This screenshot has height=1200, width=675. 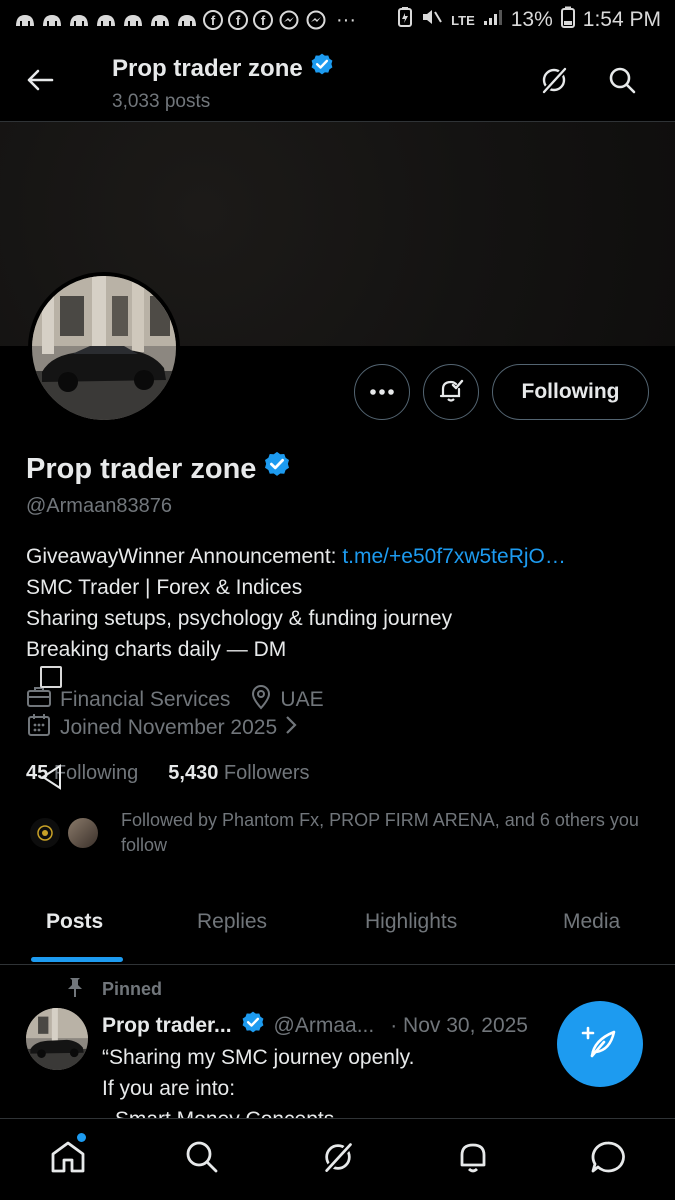 What do you see at coordinates (411, 922) in the screenshot?
I see `tab-highlights: Highlights` at bounding box center [411, 922].